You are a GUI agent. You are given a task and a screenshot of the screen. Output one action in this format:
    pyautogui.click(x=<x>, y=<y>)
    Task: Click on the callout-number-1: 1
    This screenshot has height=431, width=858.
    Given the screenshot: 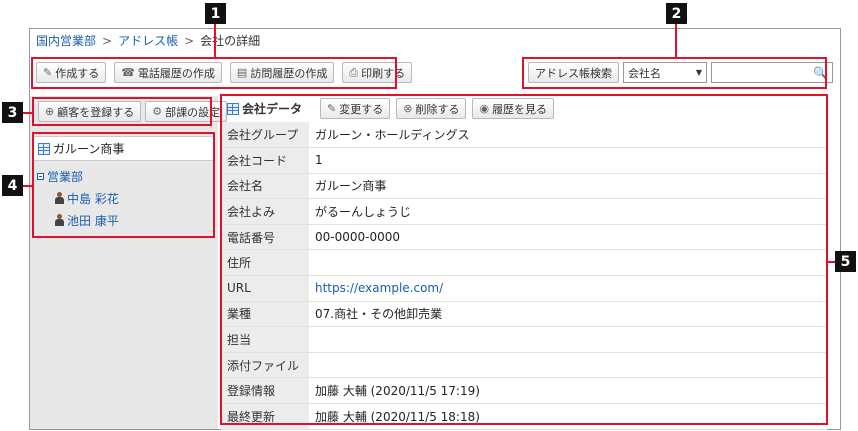 What is the action you would take?
    pyautogui.click(x=215, y=13)
    